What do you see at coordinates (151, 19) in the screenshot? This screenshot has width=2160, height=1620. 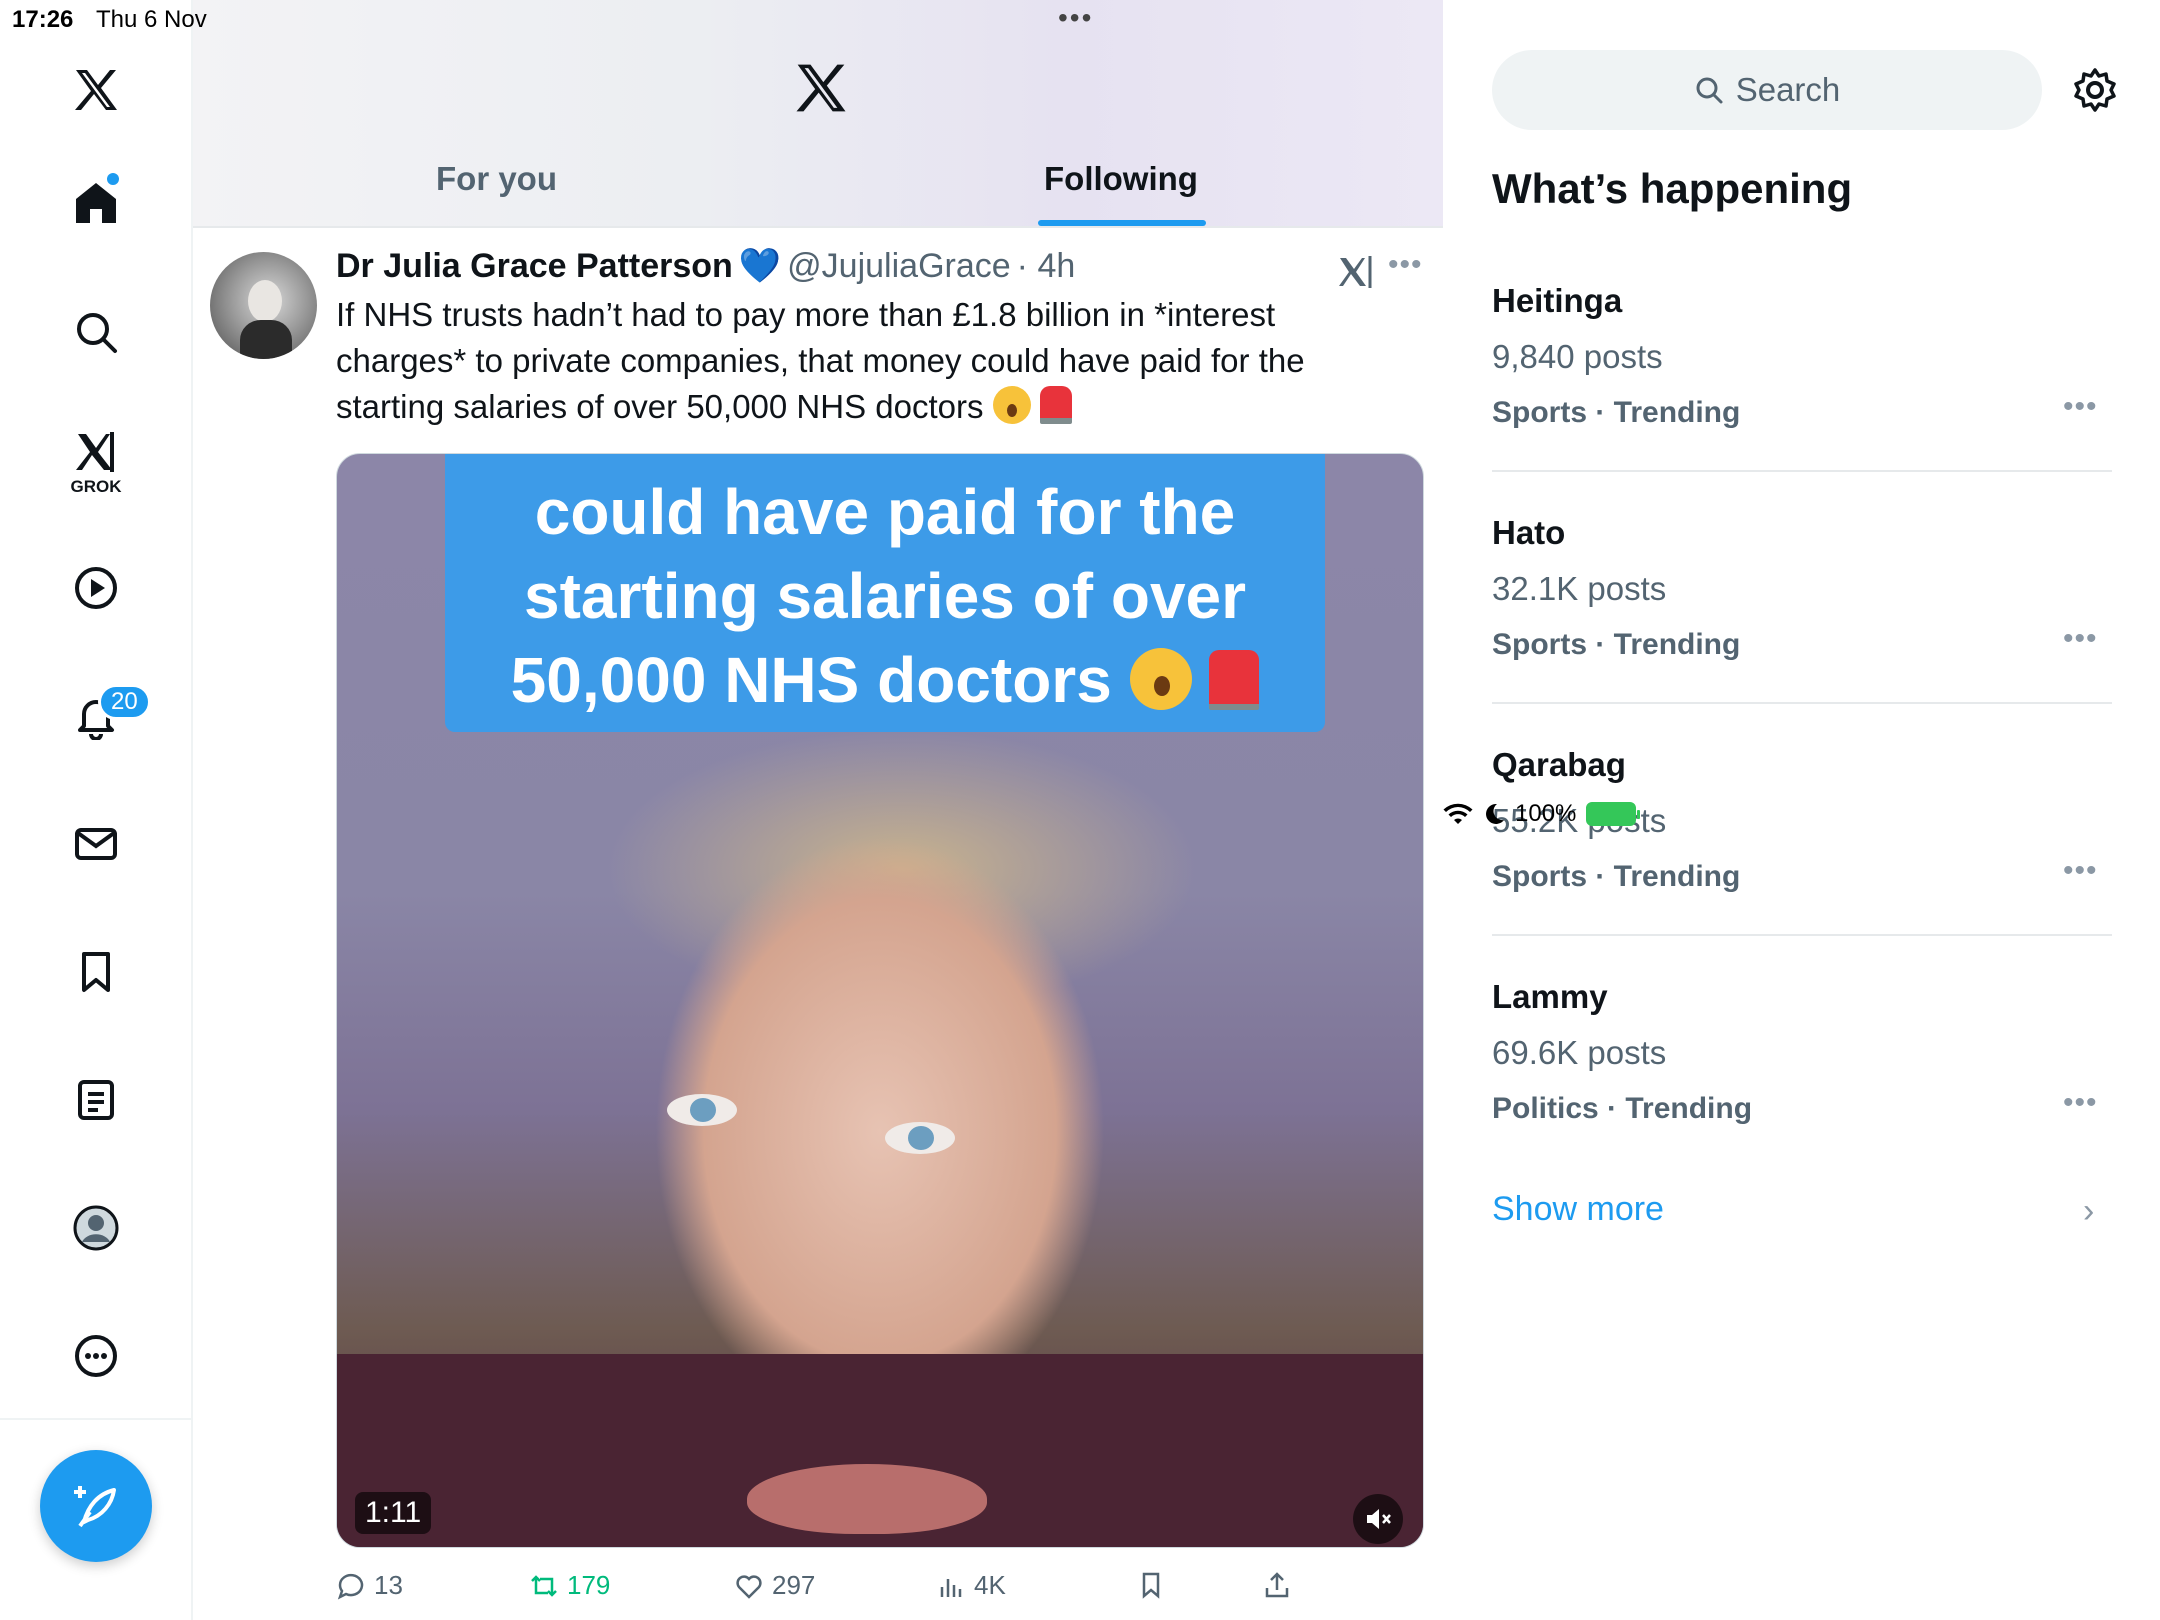 I see `status-date: Thu 6 Nov` at bounding box center [151, 19].